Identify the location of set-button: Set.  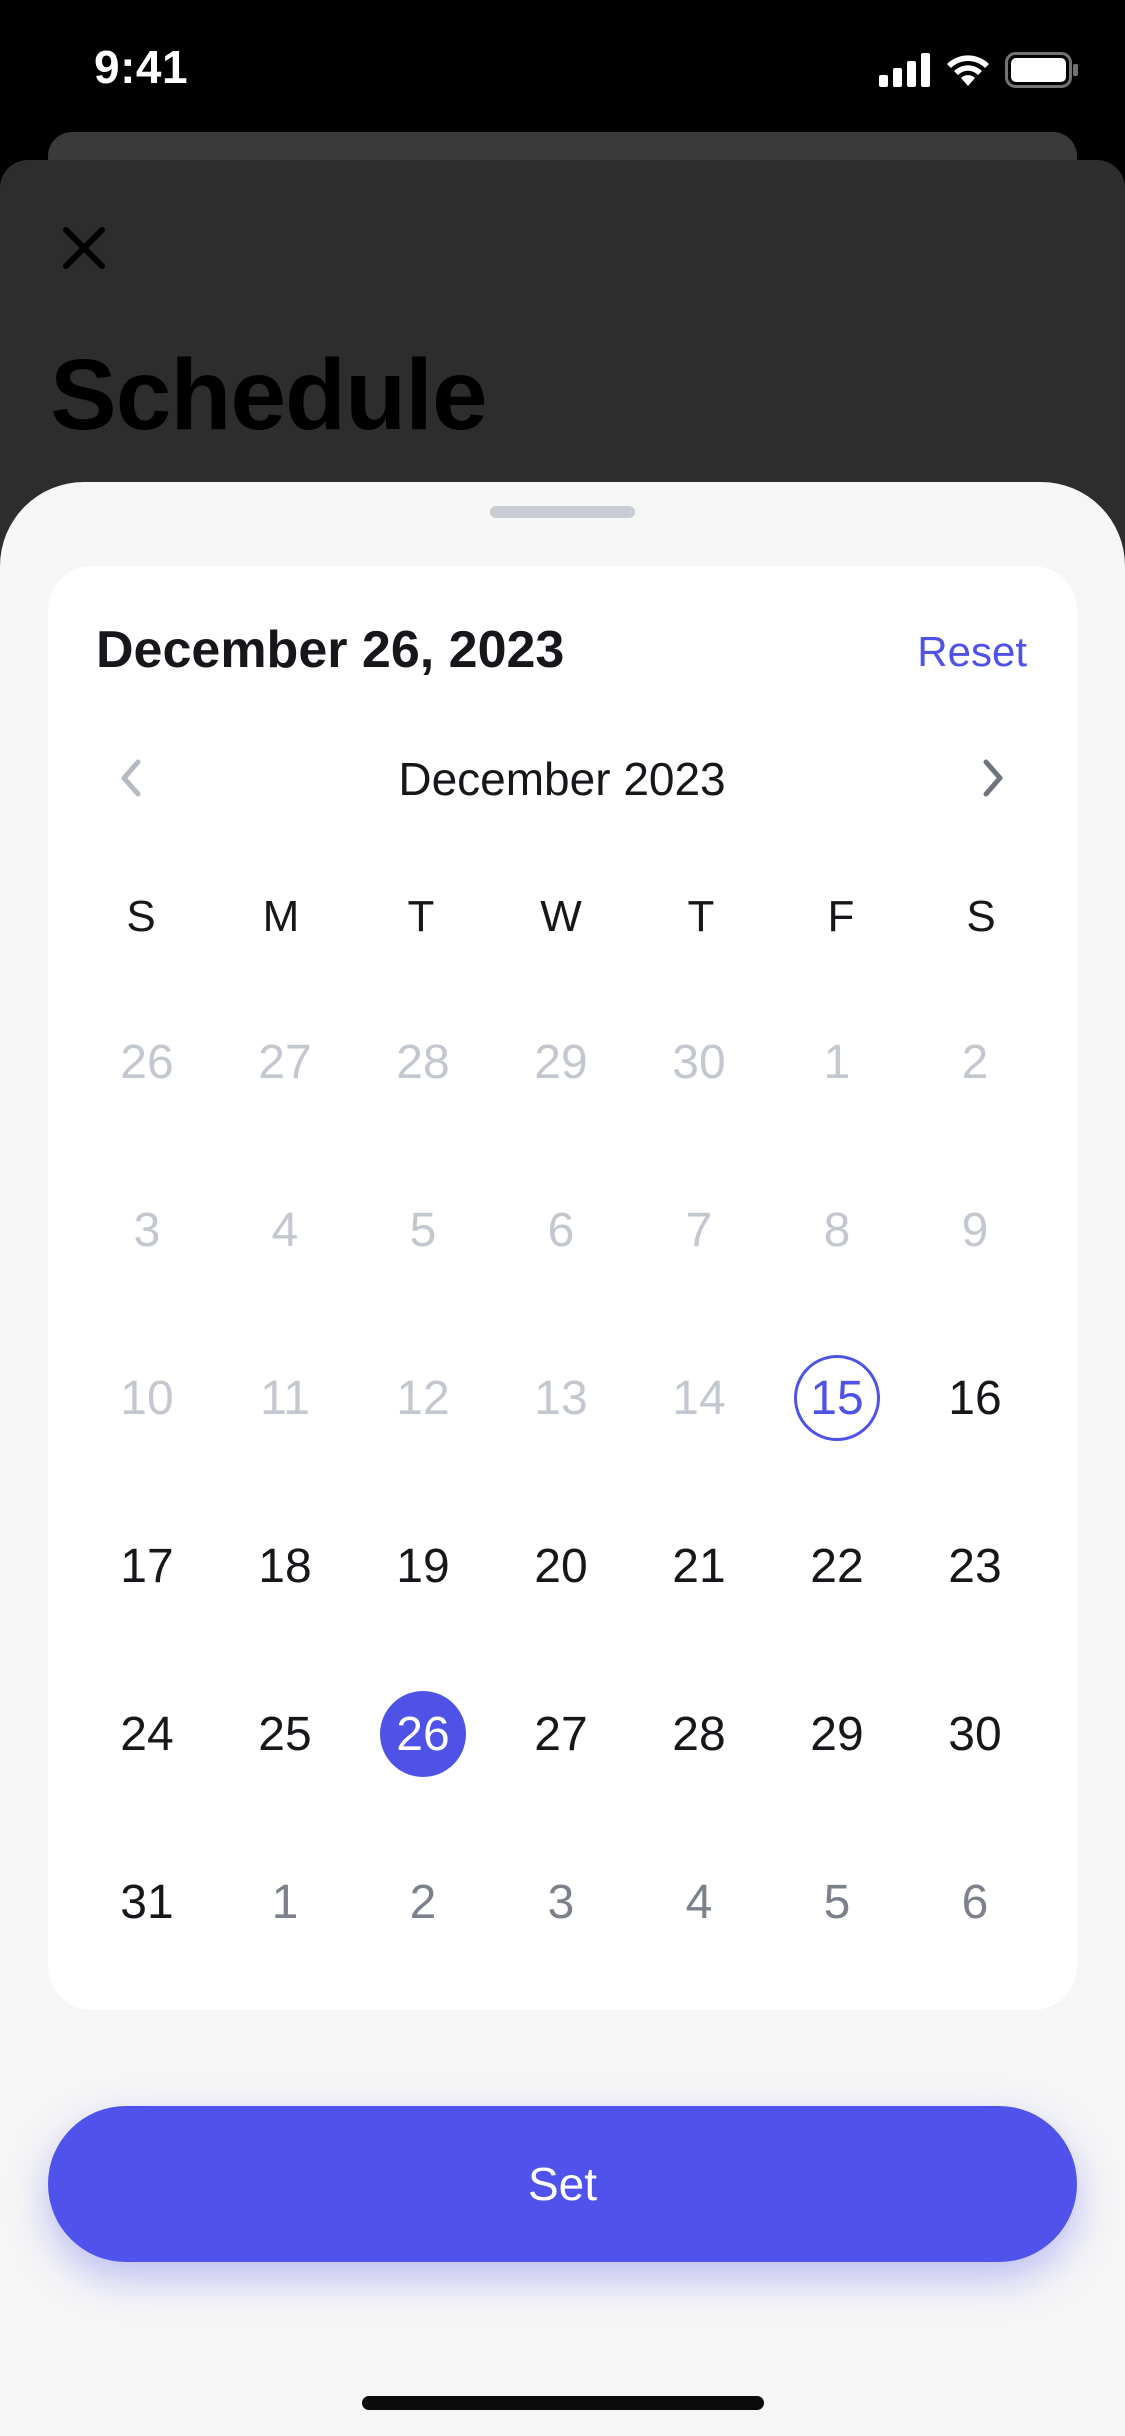
(562, 2184).